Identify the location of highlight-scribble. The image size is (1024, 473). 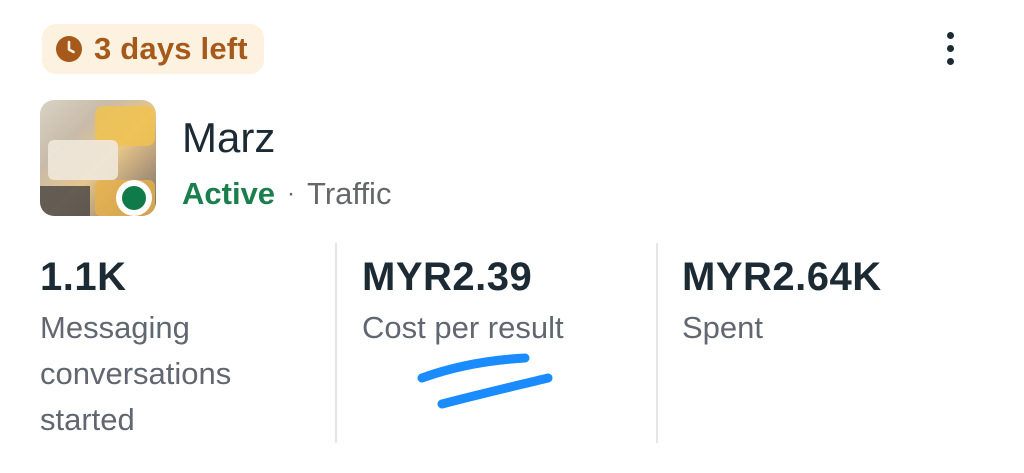
(485, 381).